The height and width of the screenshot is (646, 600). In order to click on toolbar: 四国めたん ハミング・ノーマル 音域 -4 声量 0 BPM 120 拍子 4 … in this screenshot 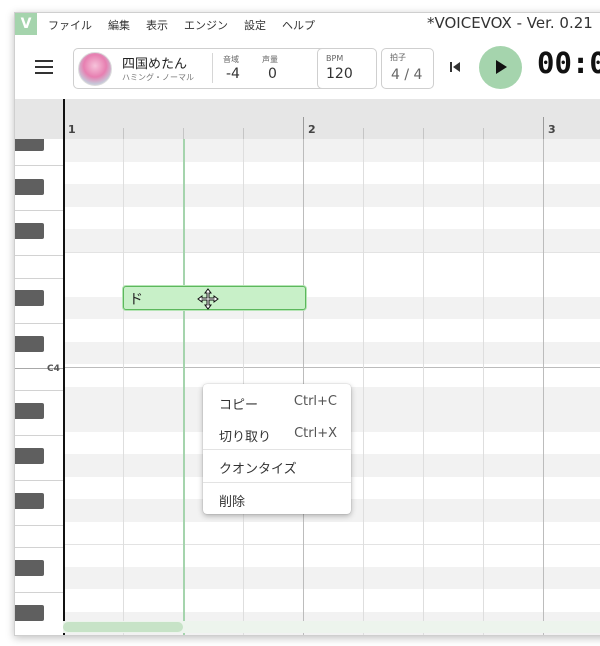, I will do `click(307, 67)`.